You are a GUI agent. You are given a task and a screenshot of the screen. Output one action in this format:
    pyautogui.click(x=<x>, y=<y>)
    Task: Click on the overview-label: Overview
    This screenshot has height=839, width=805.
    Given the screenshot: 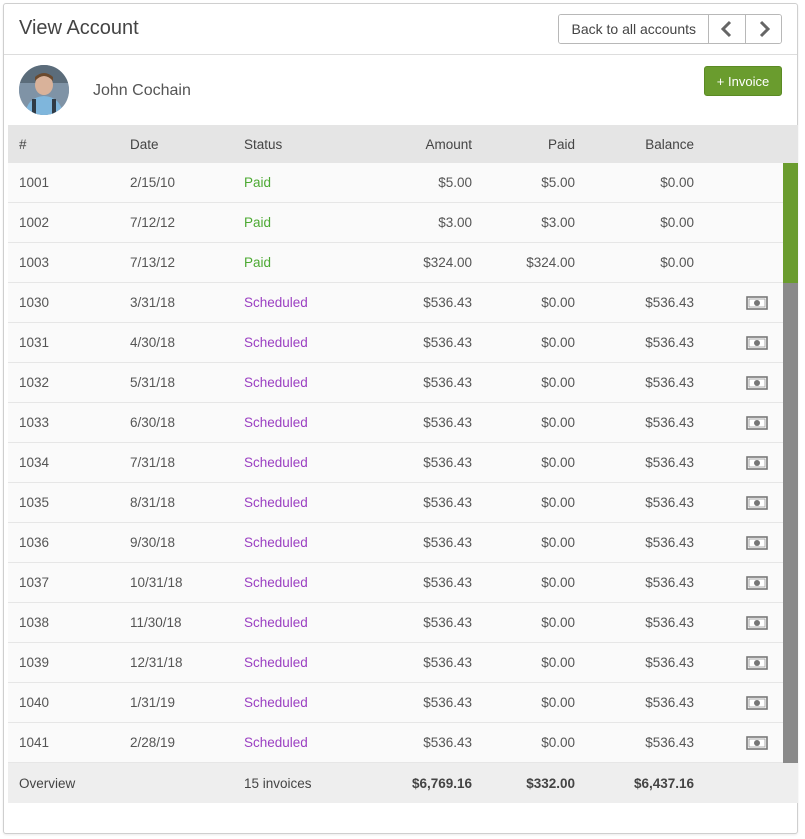 What is the action you would take?
    pyautogui.click(x=47, y=783)
    